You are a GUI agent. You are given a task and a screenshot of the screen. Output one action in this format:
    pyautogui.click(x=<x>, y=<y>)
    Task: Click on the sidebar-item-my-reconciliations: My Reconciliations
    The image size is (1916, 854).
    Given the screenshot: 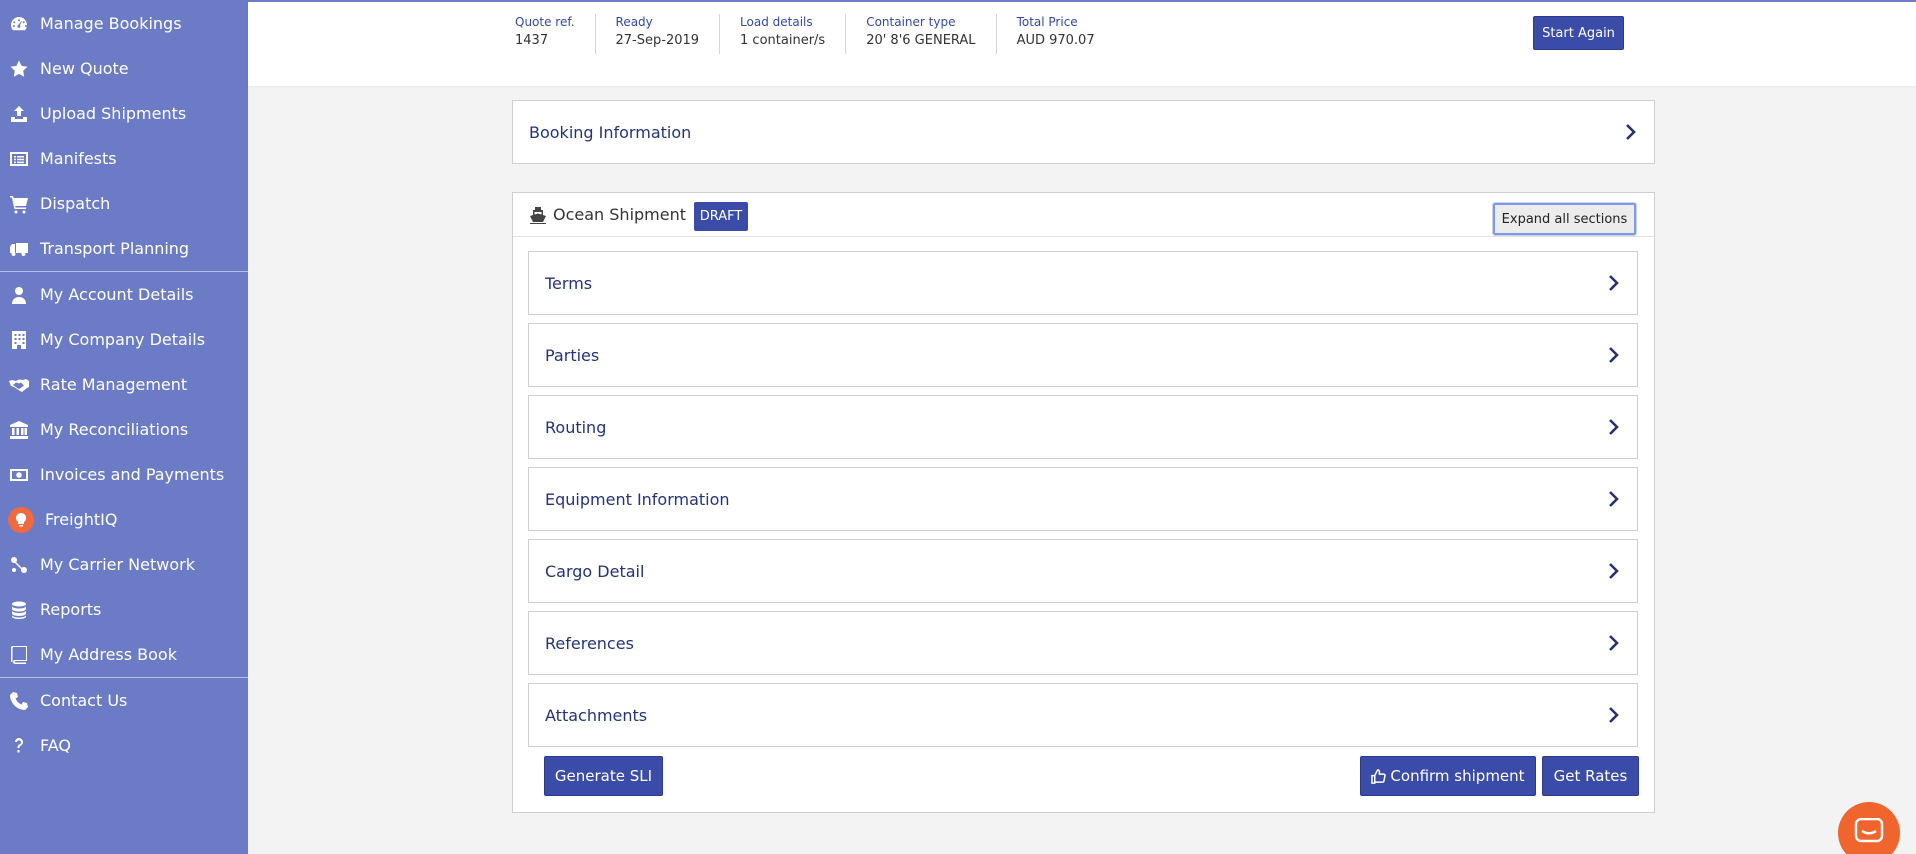 What is the action you would take?
    pyautogui.click(x=124, y=429)
    